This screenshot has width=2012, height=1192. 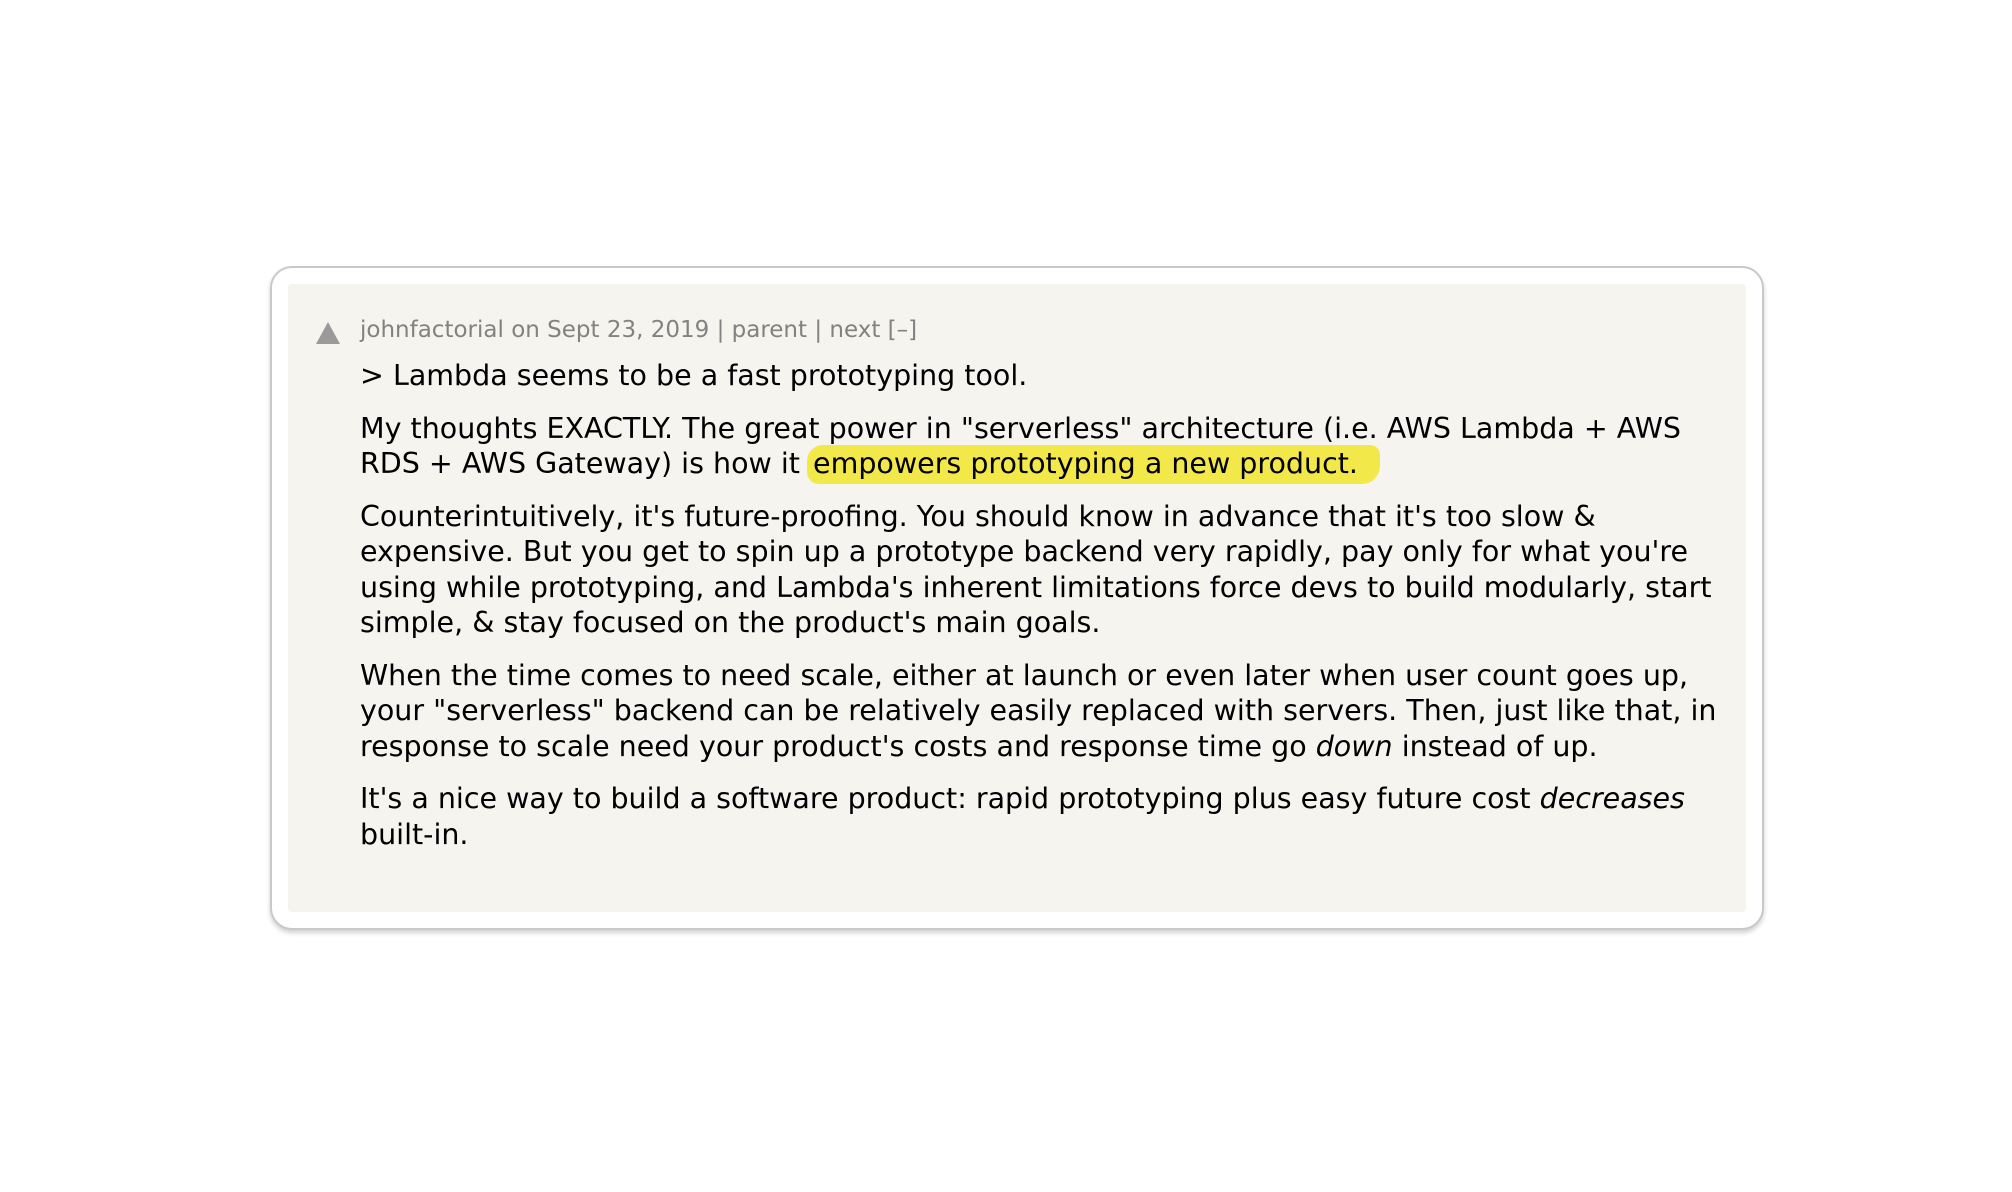 What do you see at coordinates (628, 330) in the screenshot?
I see `comment-date-link: Sept 23, 2019` at bounding box center [628, 330].